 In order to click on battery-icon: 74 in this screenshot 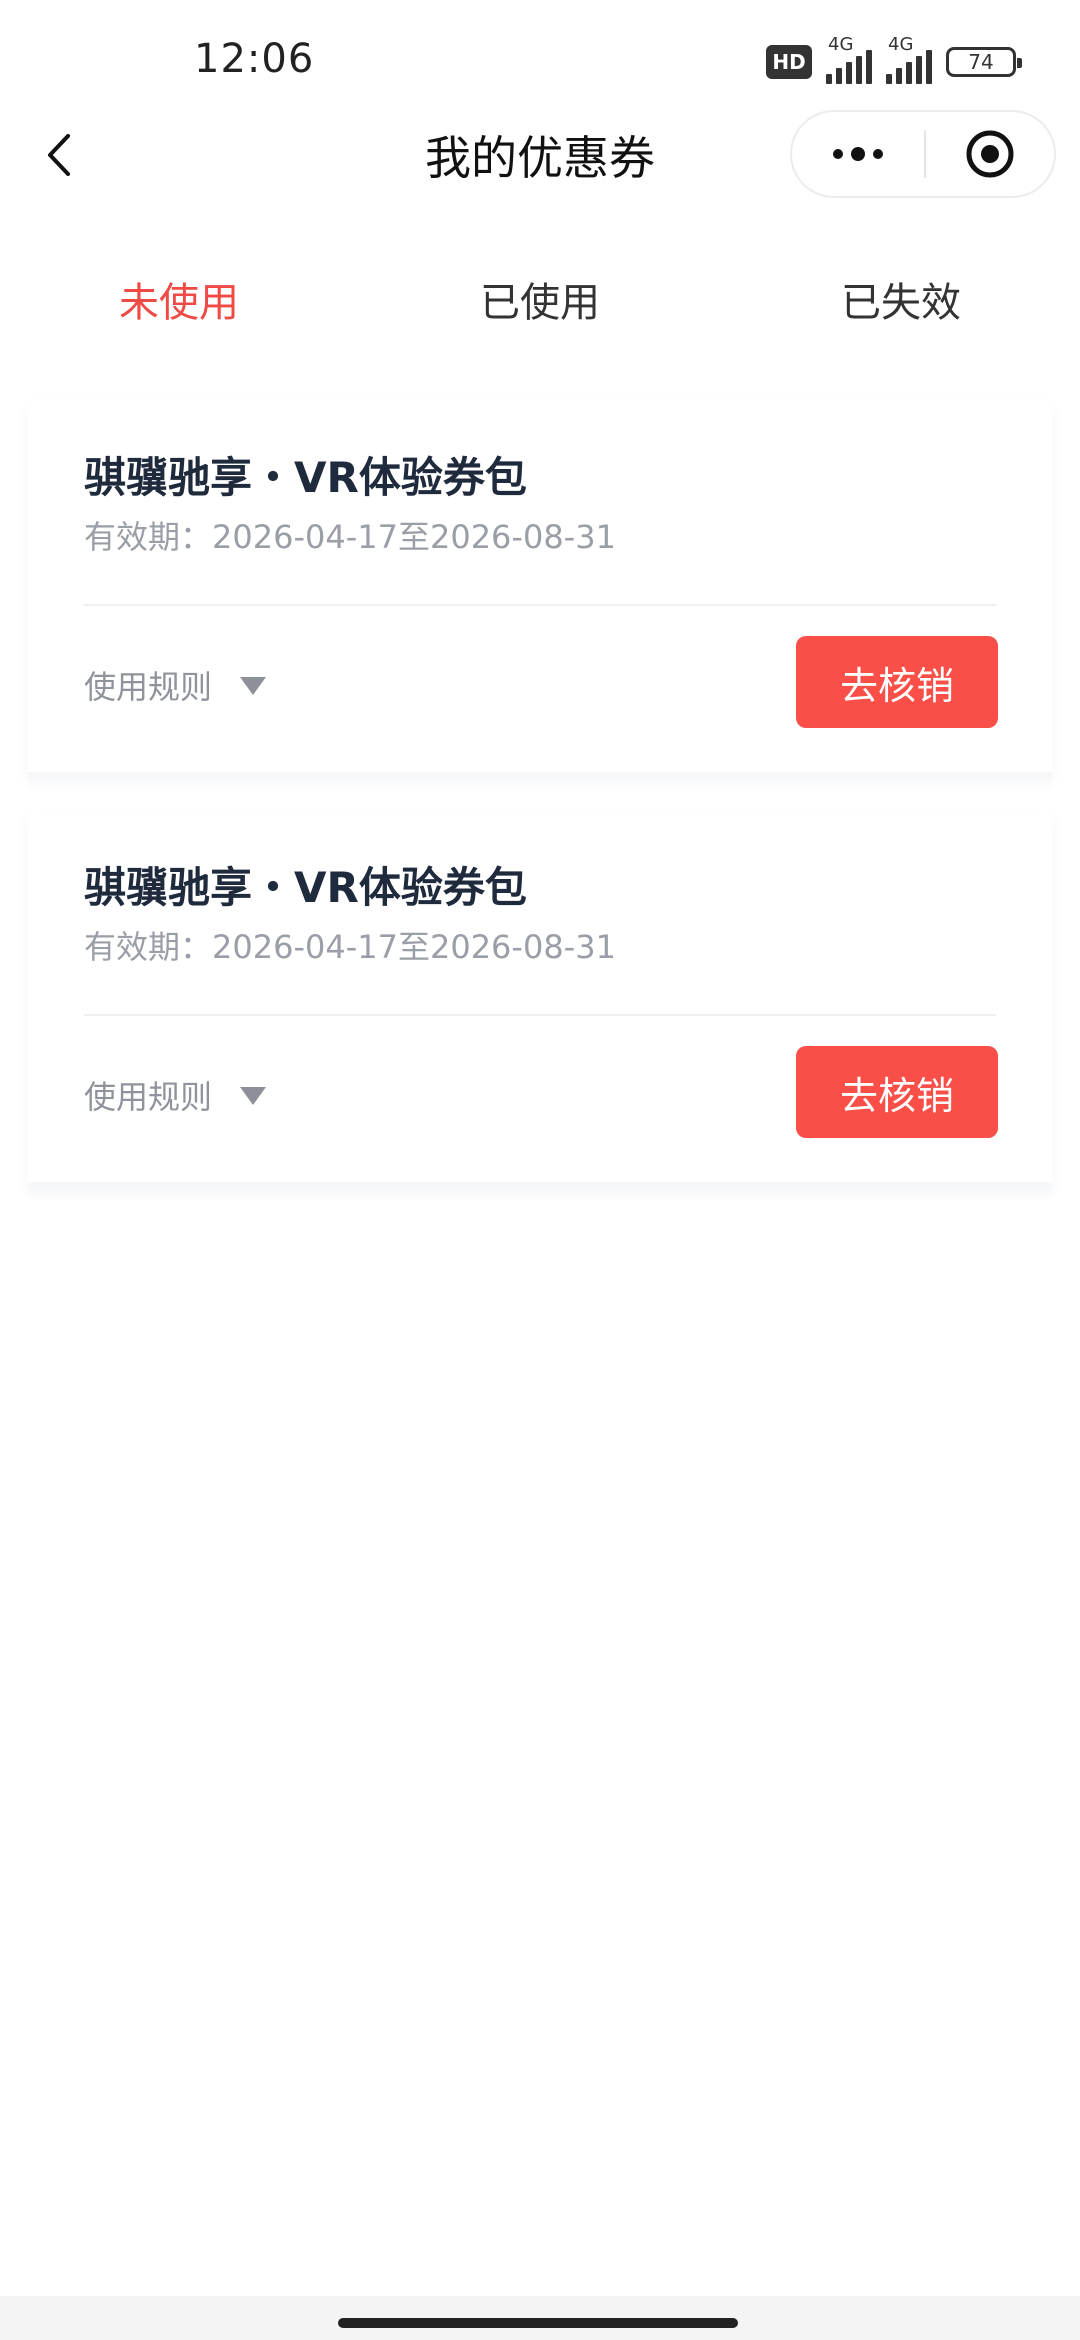, I will do `click(984, 62)`.